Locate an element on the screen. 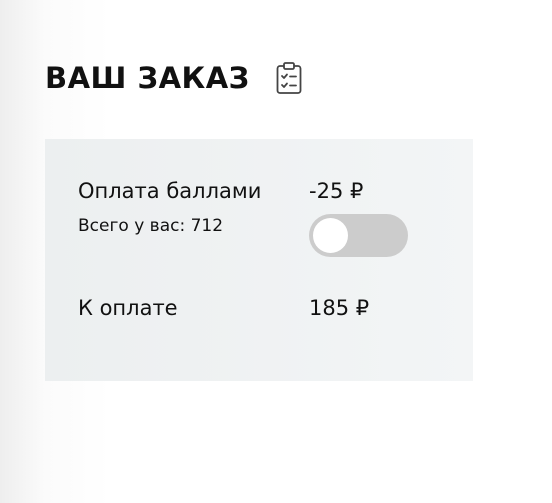  points-payment-toggle is located at coordinates (358, 235).